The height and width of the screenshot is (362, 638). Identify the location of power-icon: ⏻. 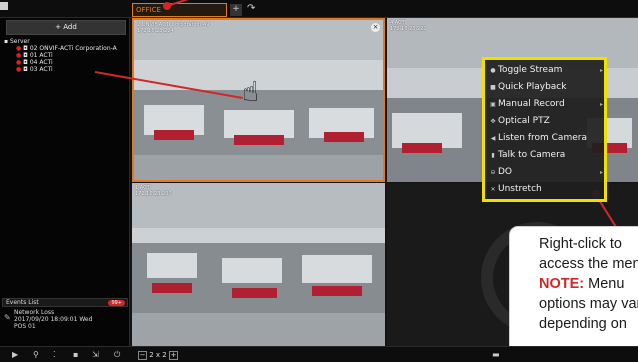
(117, 355).